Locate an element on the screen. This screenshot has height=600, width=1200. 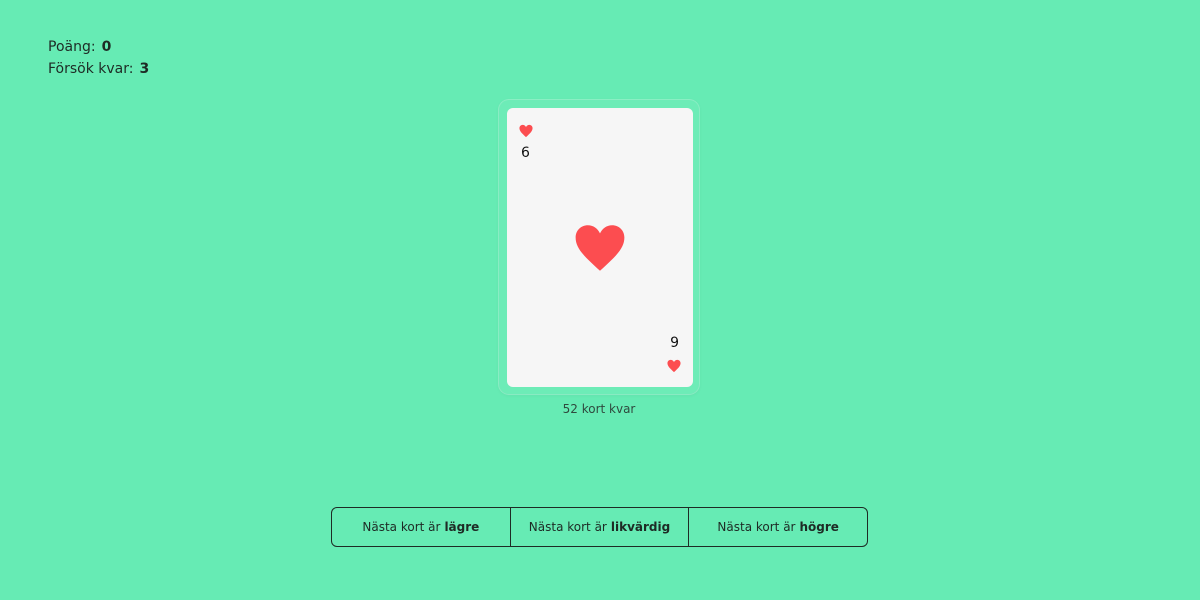
card-slot: 6 9 is located at coordinates (599, 247).